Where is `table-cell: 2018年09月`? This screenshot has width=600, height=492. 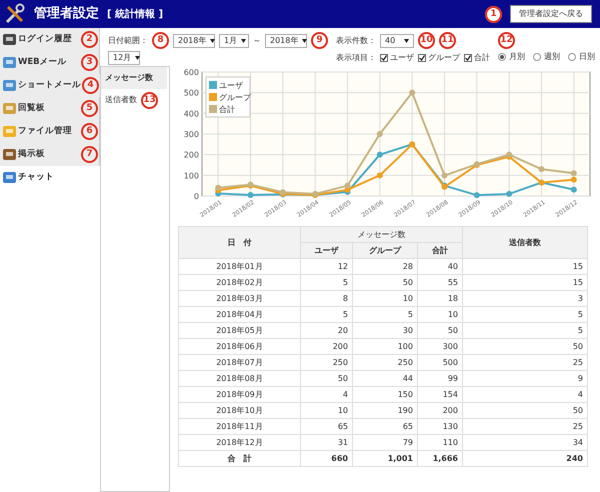 table-cell: 2018年09月 is located at coordinates (239, 394).